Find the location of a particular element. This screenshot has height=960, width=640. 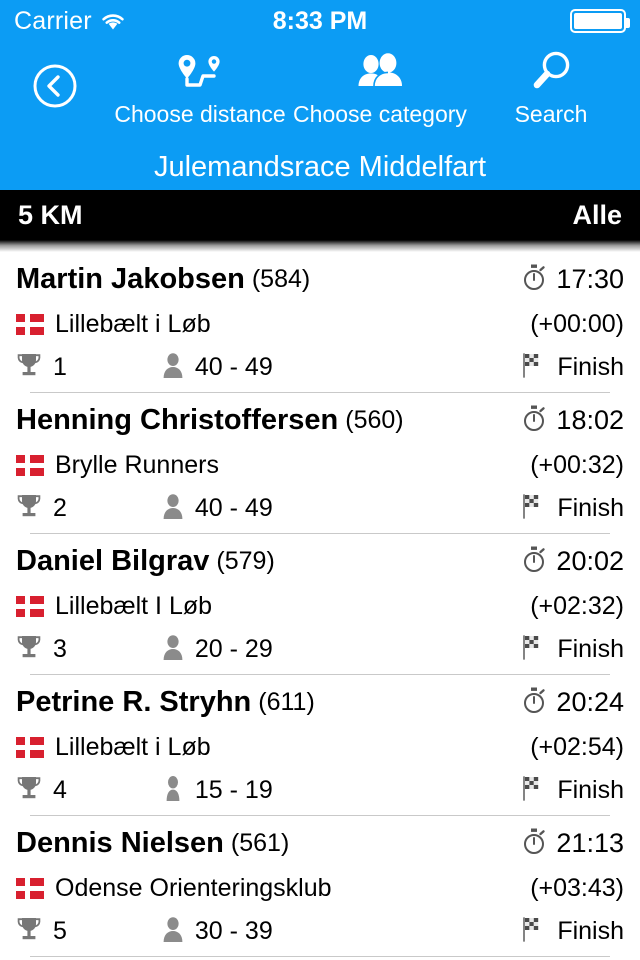

runner-time-group: 21:13 is located at coordinates (572, 843).